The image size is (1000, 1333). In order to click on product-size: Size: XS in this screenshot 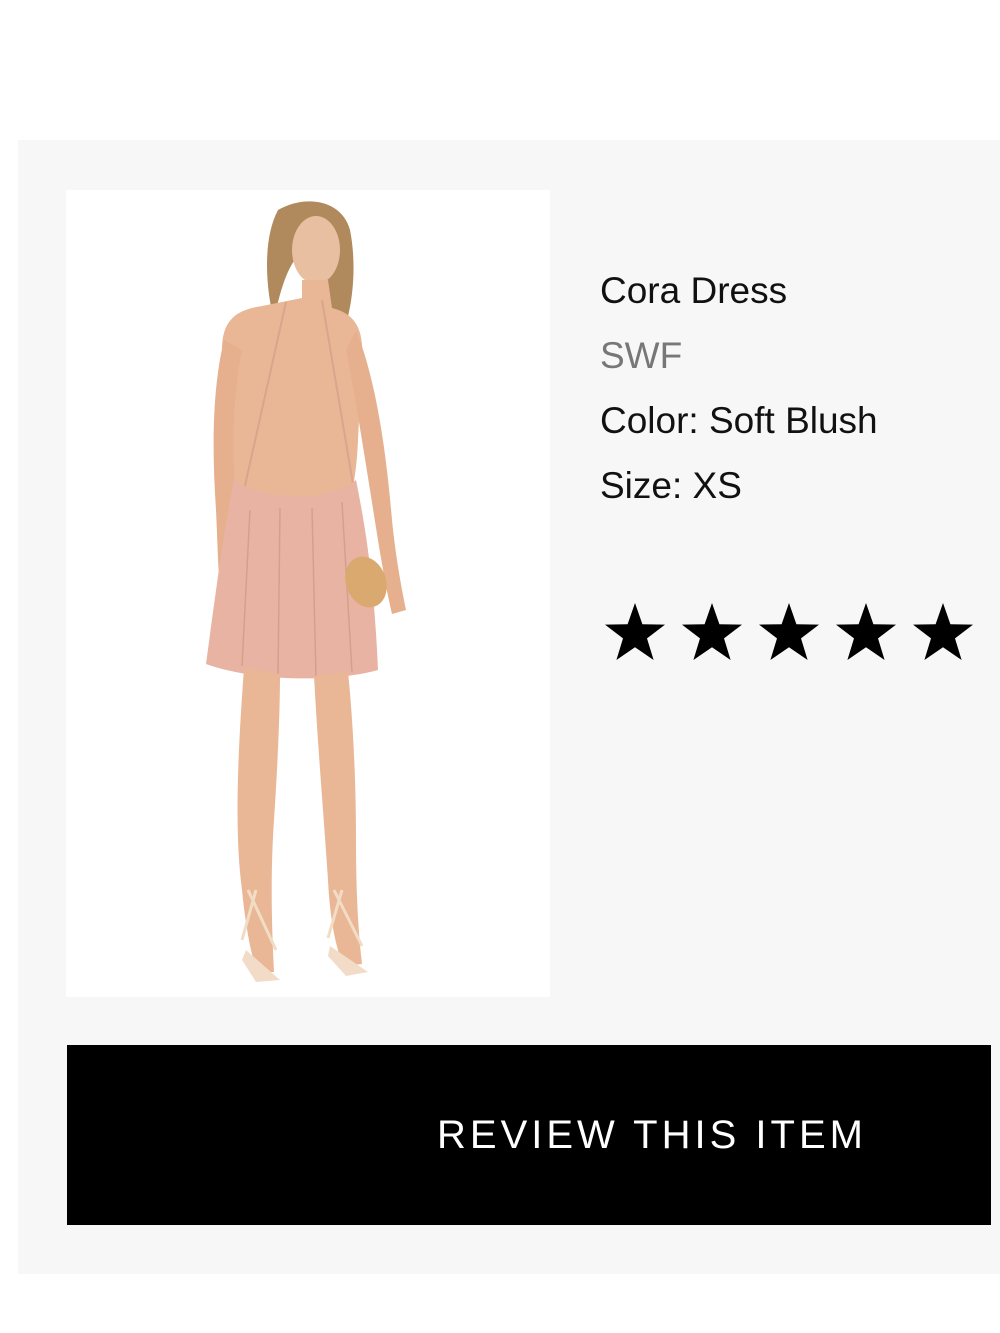, I will do `click(671, 485)`.